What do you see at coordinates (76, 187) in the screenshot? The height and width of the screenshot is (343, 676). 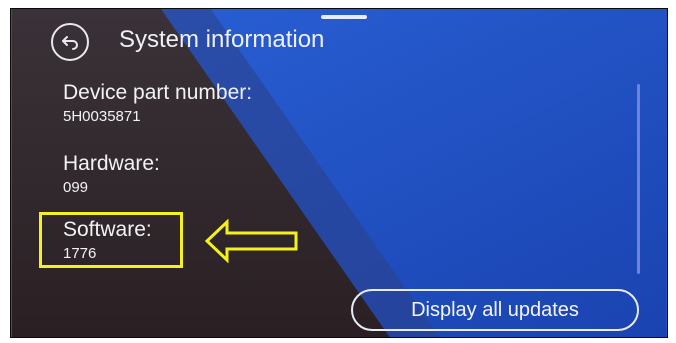 I see `hardware-value: 099` at bounding box center [76, 187].